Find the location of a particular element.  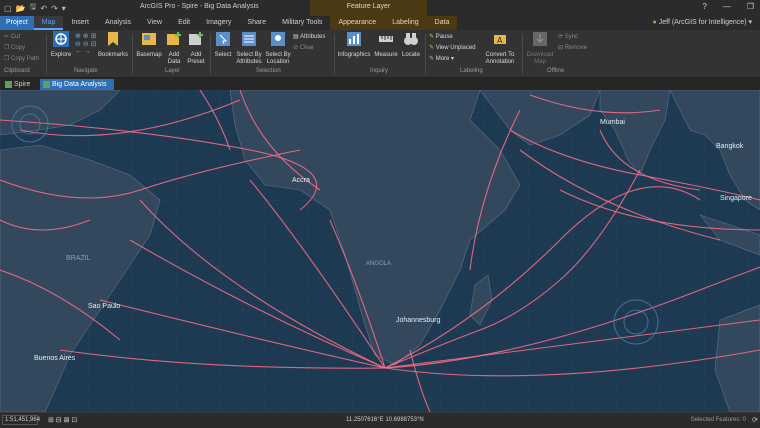

scale-icons: ⊞ ⊟ ⊠ ⊡ is located at coordinates (62, 420).